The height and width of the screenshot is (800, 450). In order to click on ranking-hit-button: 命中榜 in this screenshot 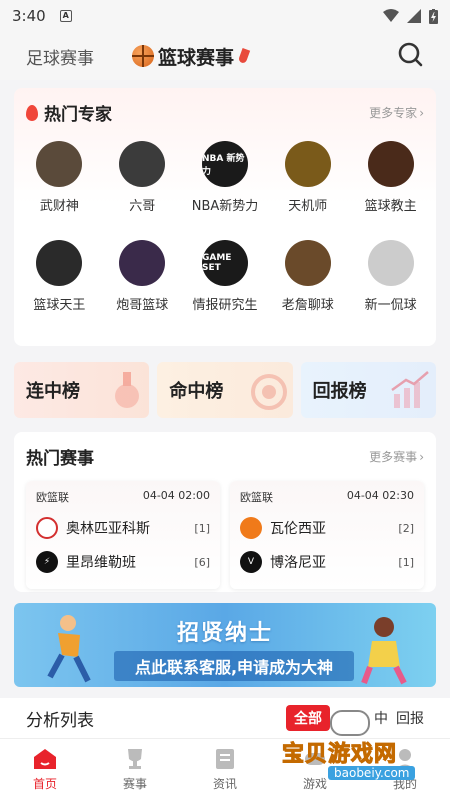, I will do `click(225, 390)`.